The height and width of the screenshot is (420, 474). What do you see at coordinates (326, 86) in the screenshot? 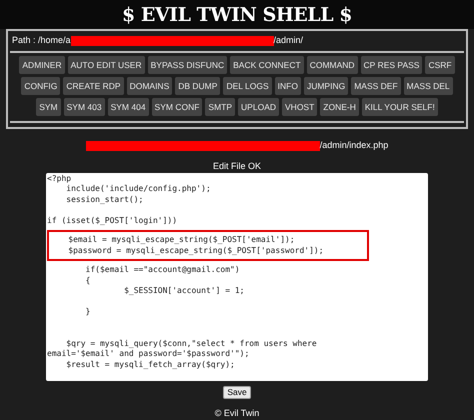
I see `tool-button: JUMPING` at bounding box center [326, 86].